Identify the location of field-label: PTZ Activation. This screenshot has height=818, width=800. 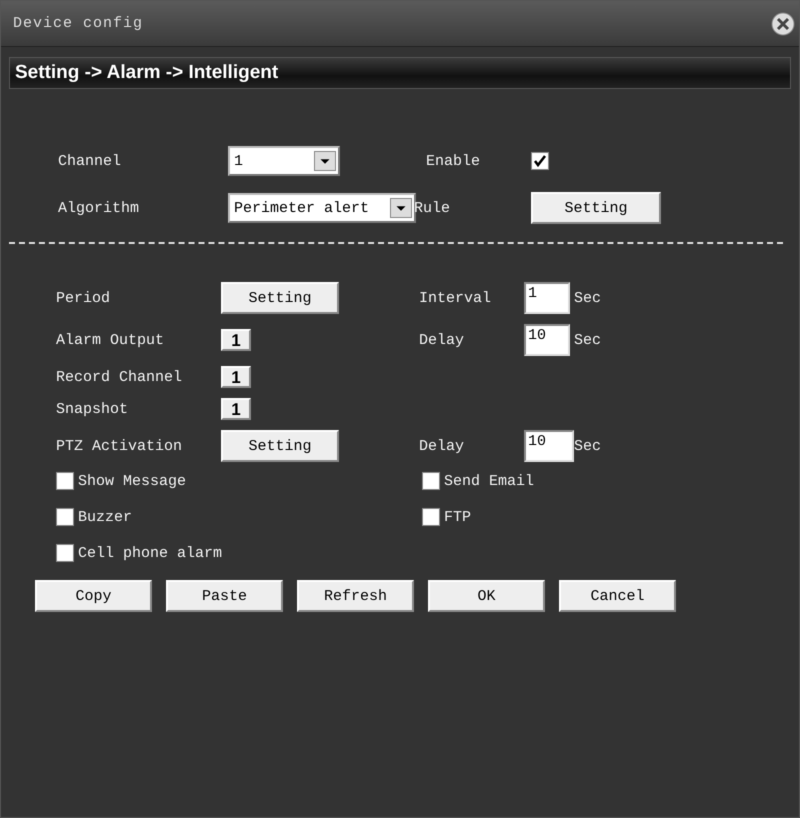
(120, 446).